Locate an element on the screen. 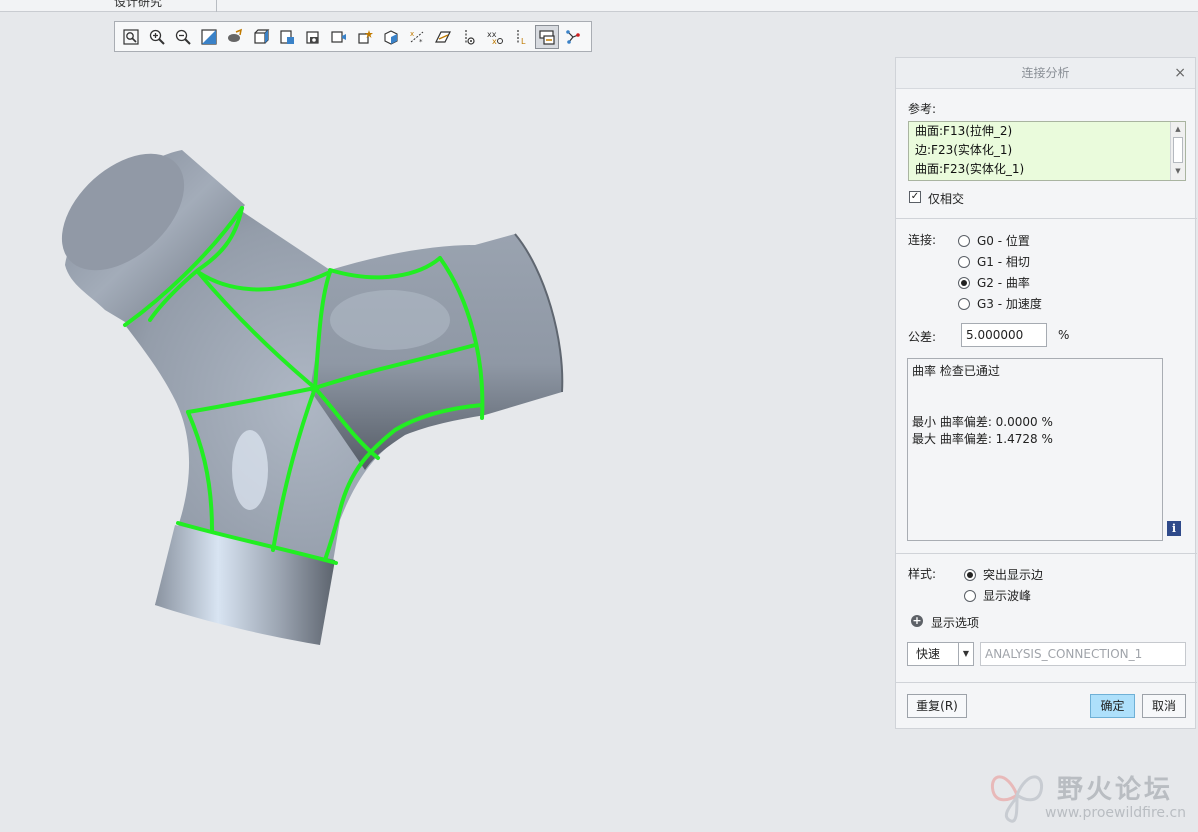 This screenshot has width=1198, height=832. datum-plane-display-icon is located at coordinates (365, 37).